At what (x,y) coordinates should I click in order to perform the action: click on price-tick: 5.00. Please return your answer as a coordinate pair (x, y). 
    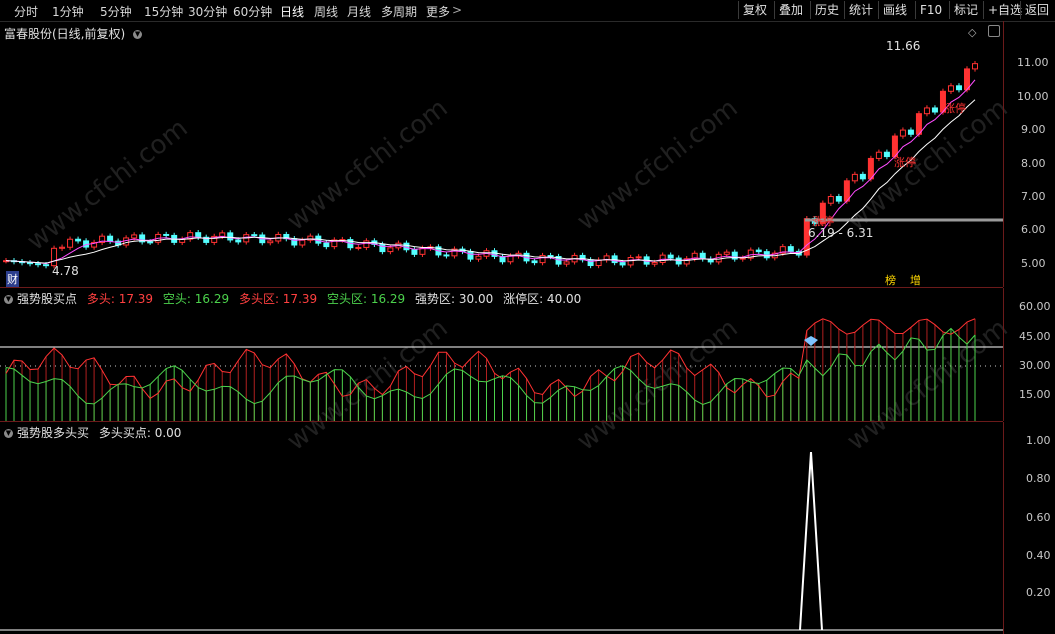
    Looking at the image, I should click on (1033, 263).